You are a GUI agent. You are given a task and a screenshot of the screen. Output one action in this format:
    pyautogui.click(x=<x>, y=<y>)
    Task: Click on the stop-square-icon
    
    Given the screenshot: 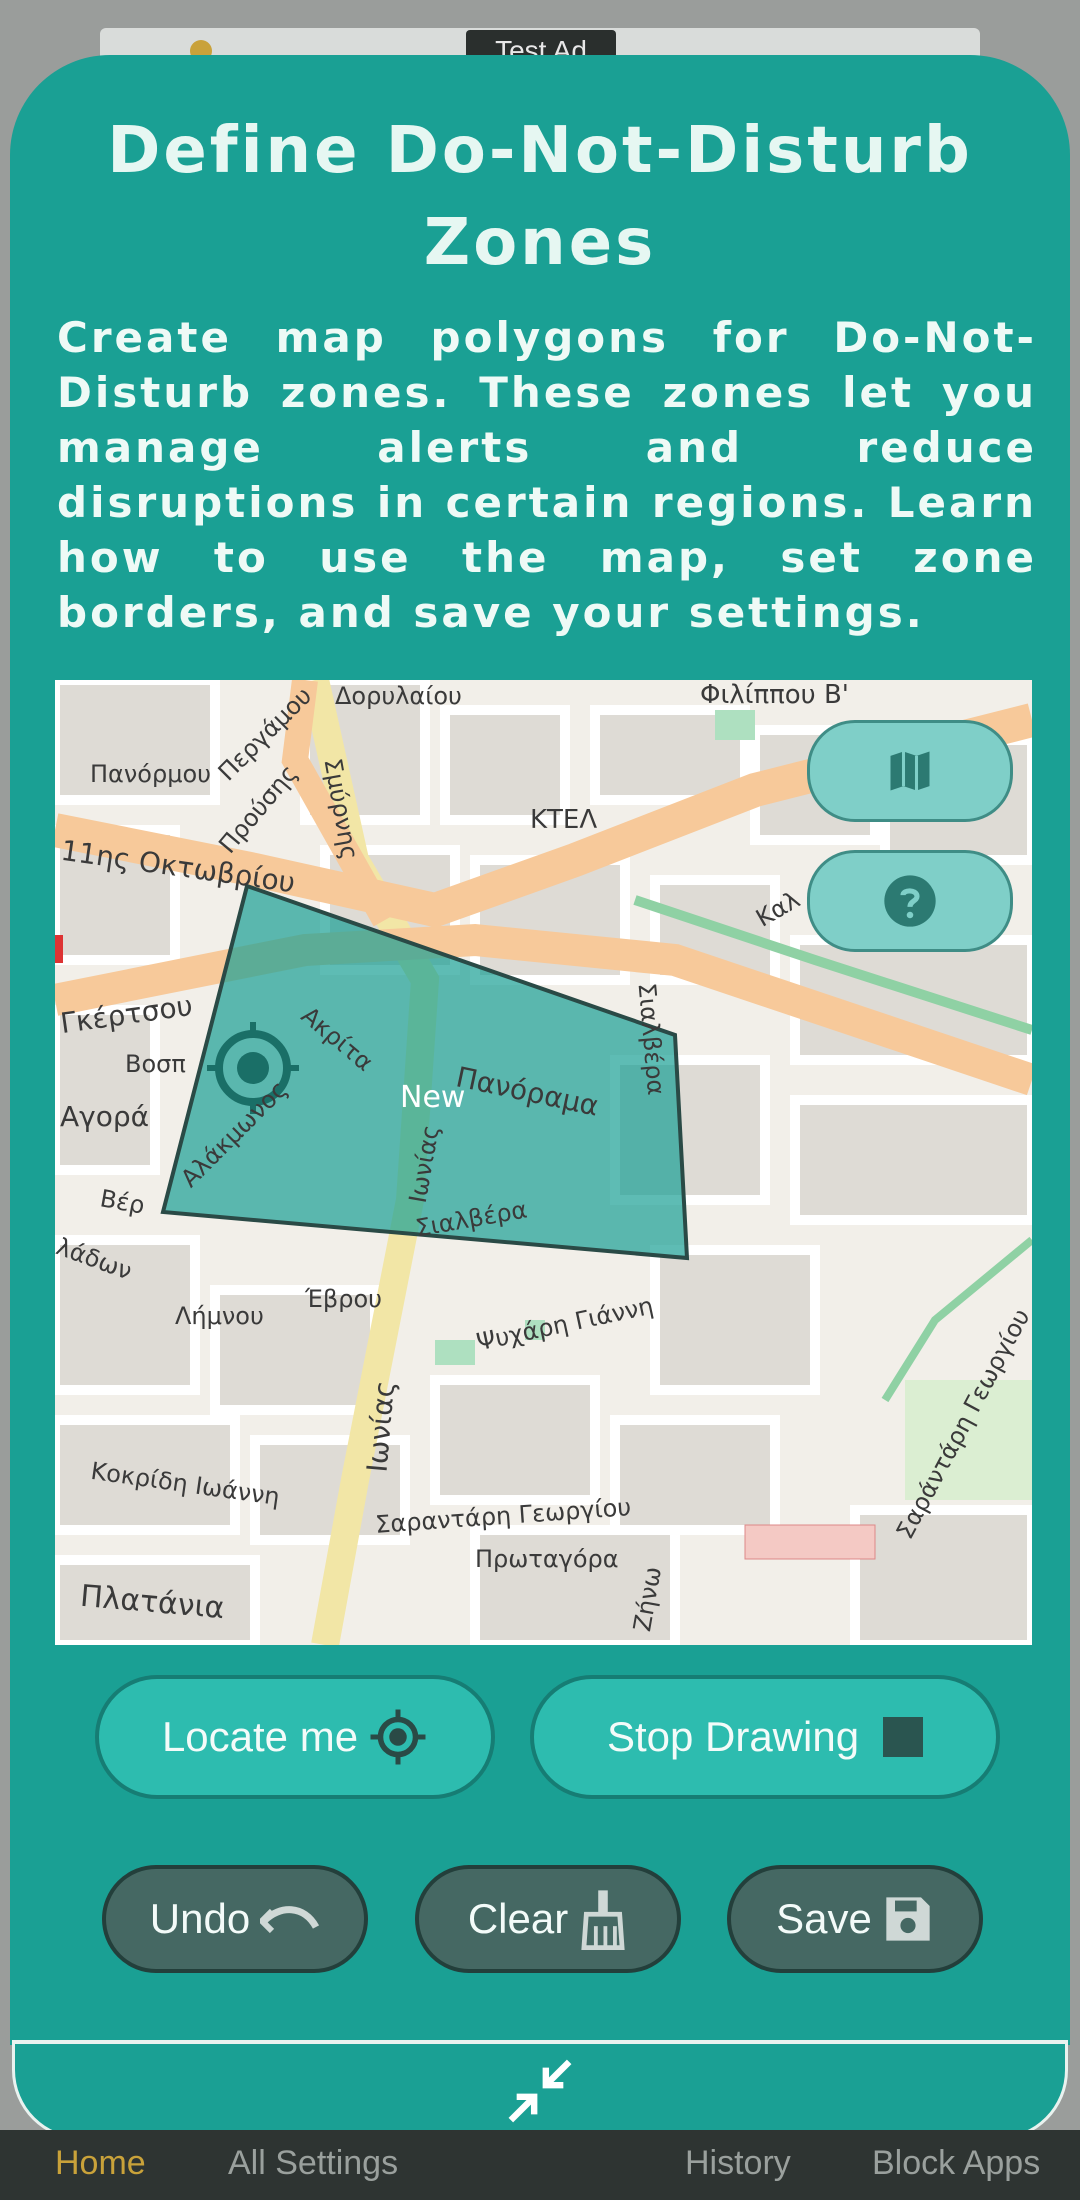 What is the action you would take?
    pyautogui.click(x=903, y=1737)
    